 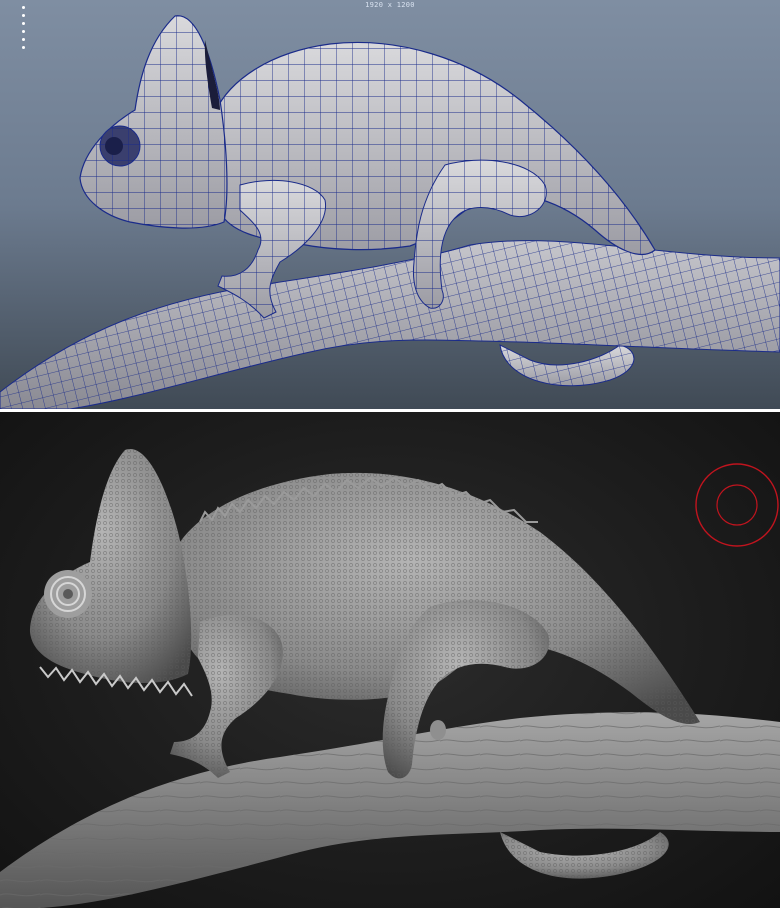 What do you see at coordinates (153, 122) in the screenshot?
I see `wire-chameleon-head` at bounding box center [153, 122].